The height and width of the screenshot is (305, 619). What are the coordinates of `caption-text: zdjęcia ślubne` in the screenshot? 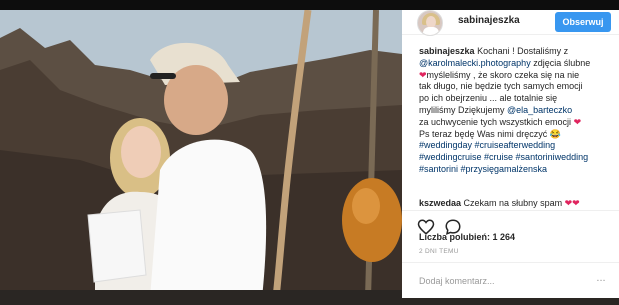 It's located at (560, 62).